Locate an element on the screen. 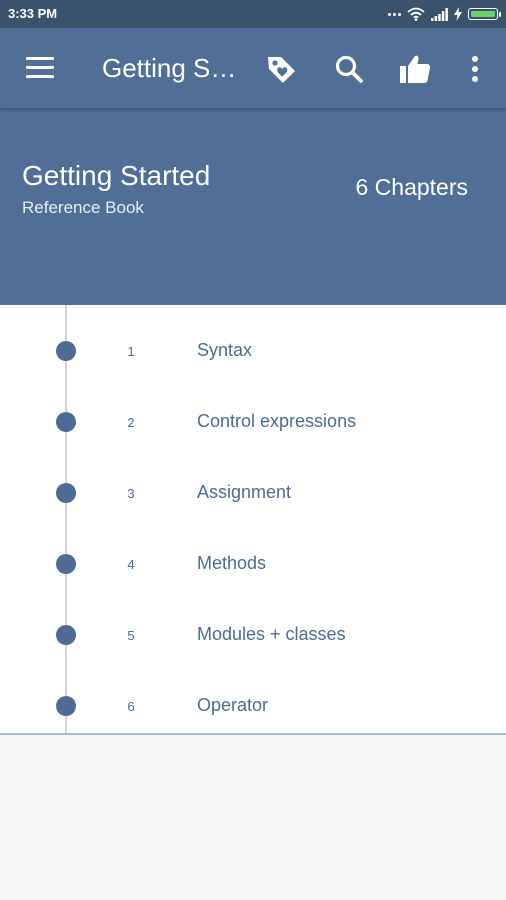 The height and width of the screenshot is (900, 506). chapter-number: 2 is located at coordinates (131, 422).